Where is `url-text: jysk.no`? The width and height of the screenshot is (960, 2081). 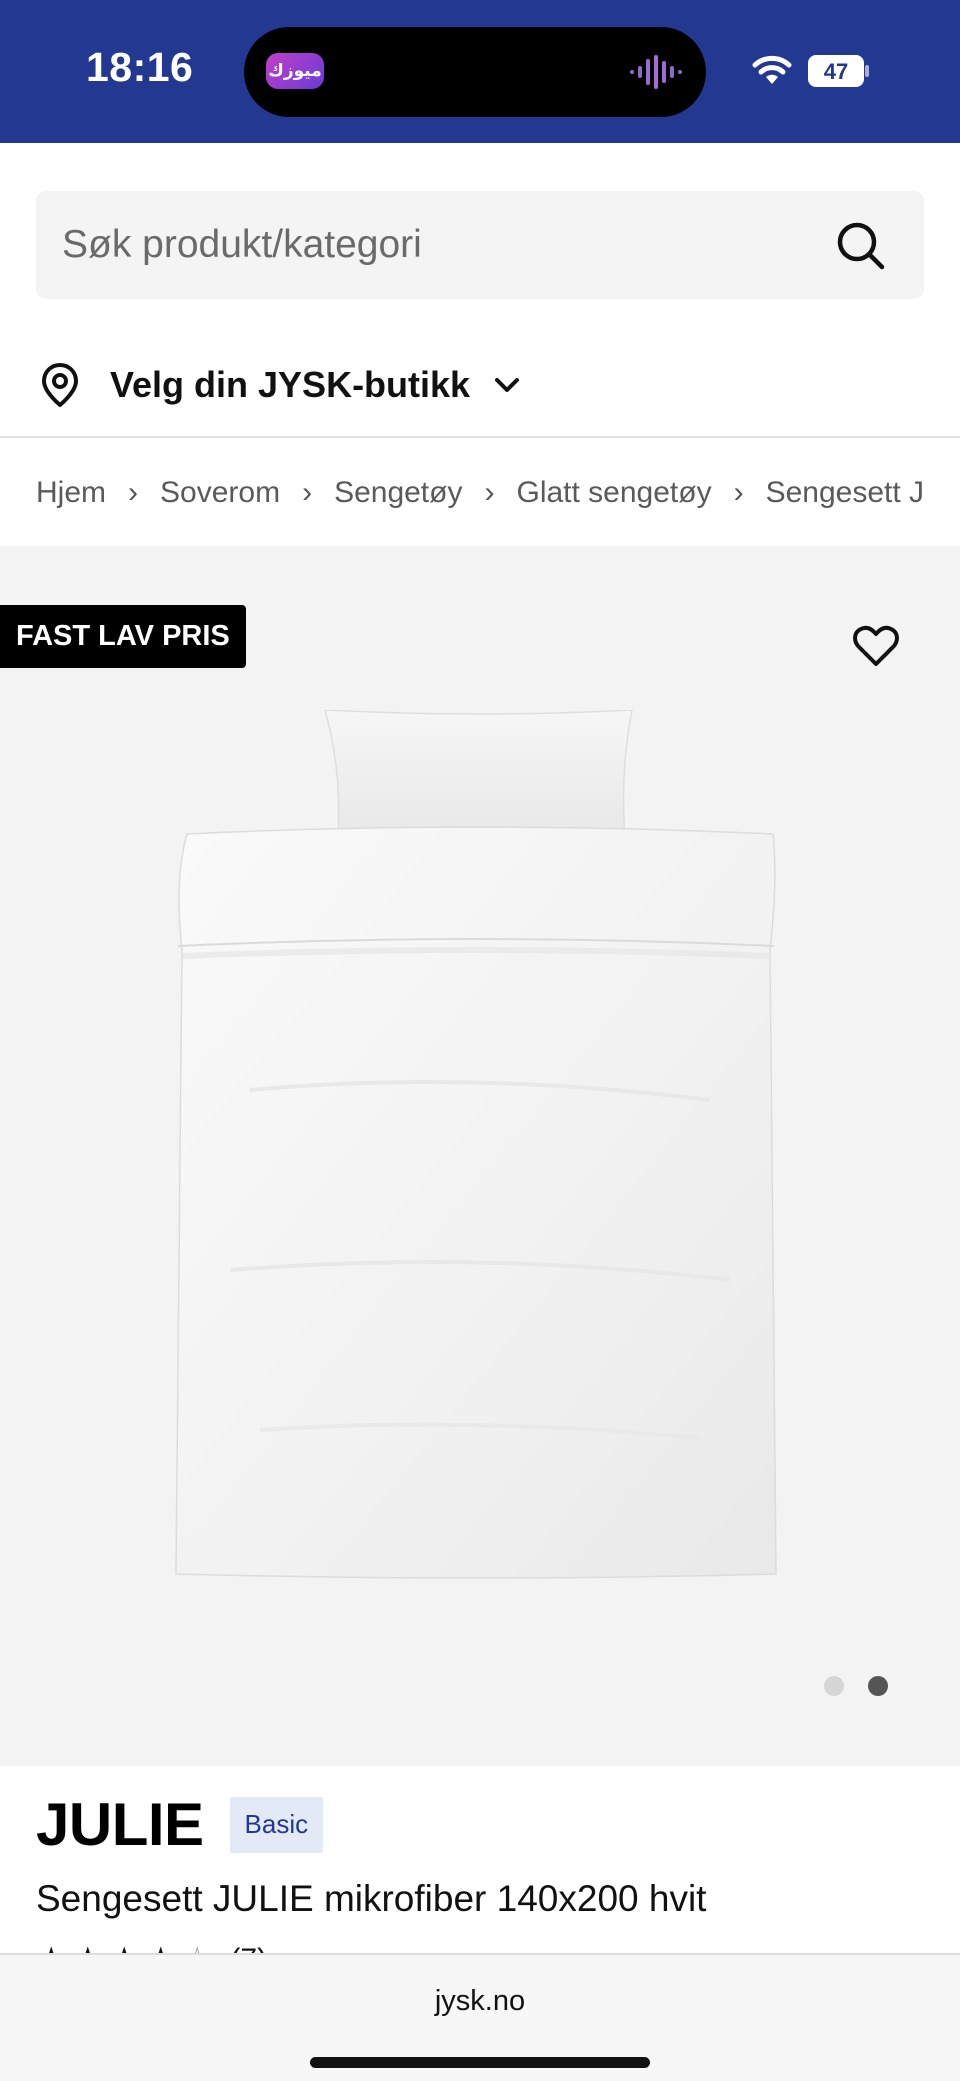 url-text: jysk.no is located at coordinates (480, 2001).